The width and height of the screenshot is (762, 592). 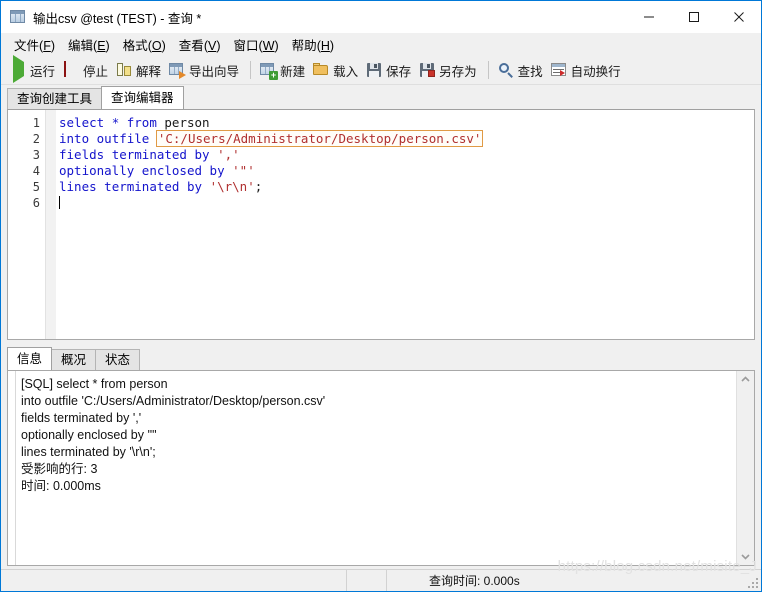 What do you see at coordinates (27, 224) in the screenshot?
I see `line-number-gutter: 1 2 3 4 5 6` at bounding box center [27, 224].